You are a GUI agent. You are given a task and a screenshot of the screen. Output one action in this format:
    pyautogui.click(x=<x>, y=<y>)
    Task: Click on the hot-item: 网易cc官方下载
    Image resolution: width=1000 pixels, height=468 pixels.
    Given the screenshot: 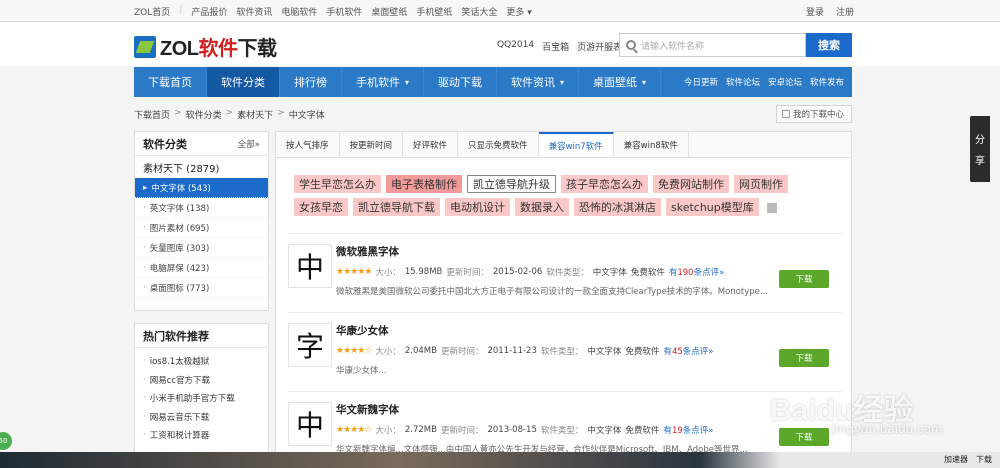 What is the action you would take?
    pyautogui.click(x=201, y=380)
    